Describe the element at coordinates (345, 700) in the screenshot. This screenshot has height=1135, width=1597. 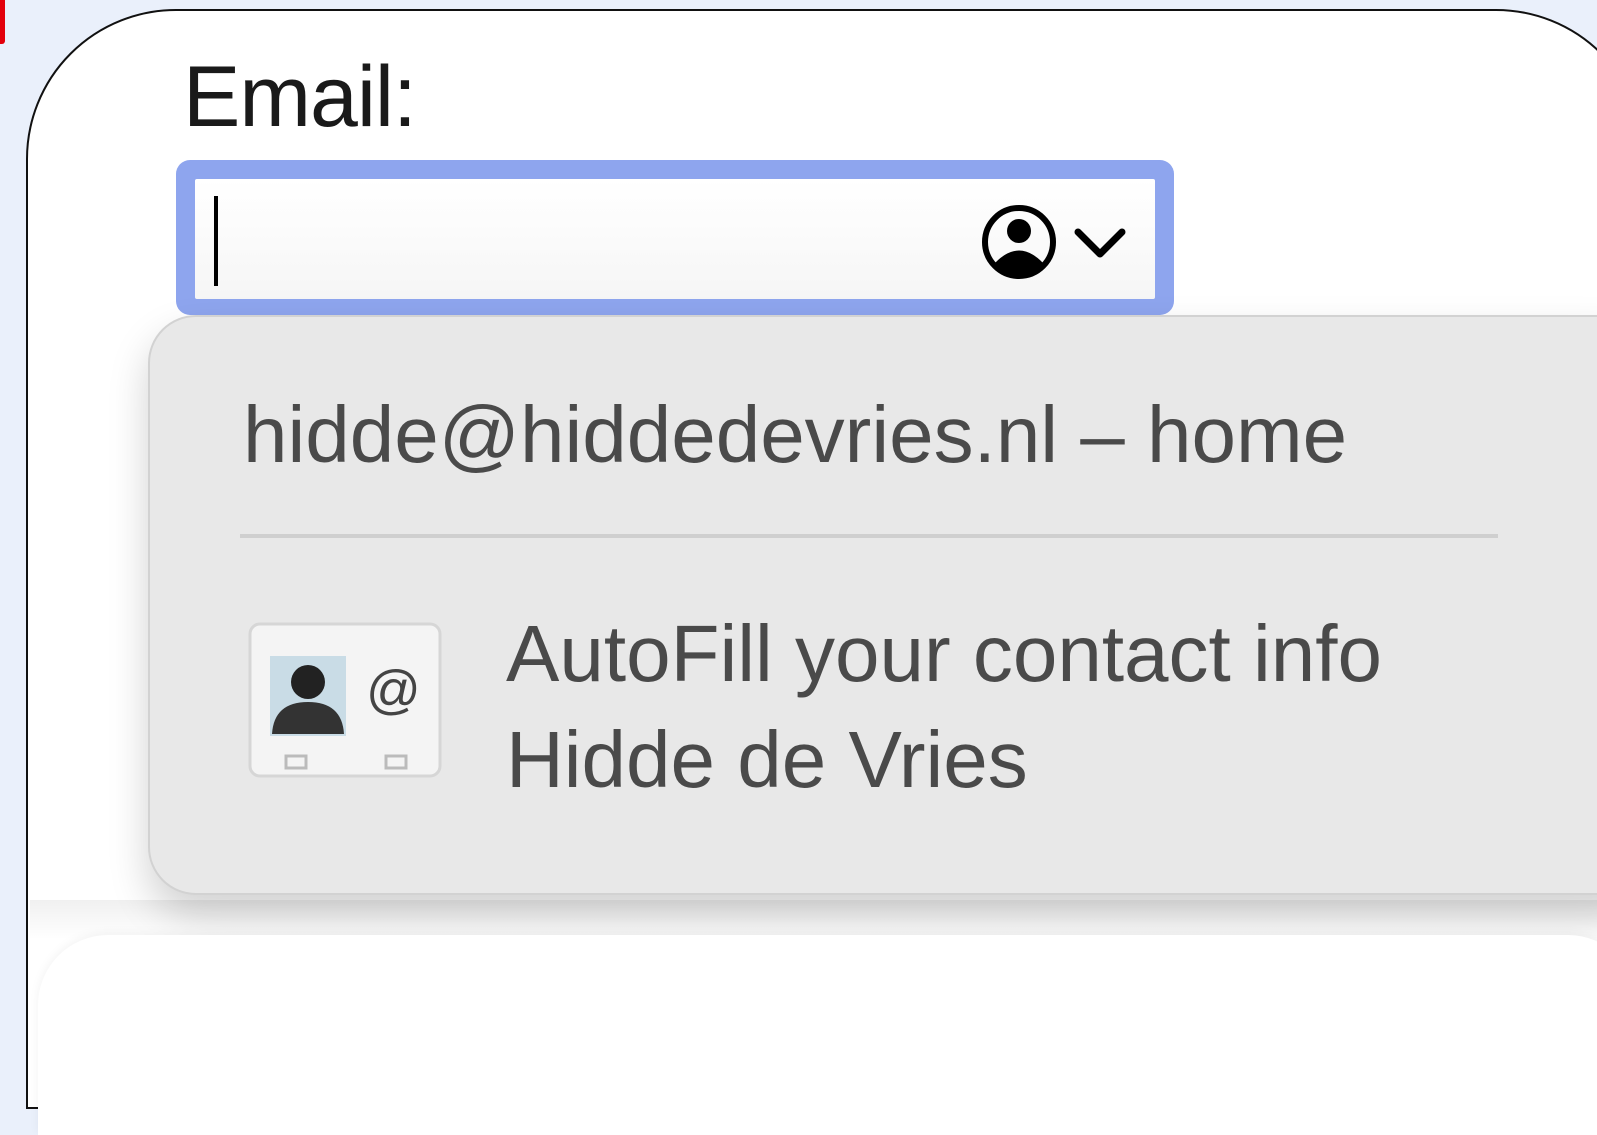
I see `contact-card-icon: @` at that location.